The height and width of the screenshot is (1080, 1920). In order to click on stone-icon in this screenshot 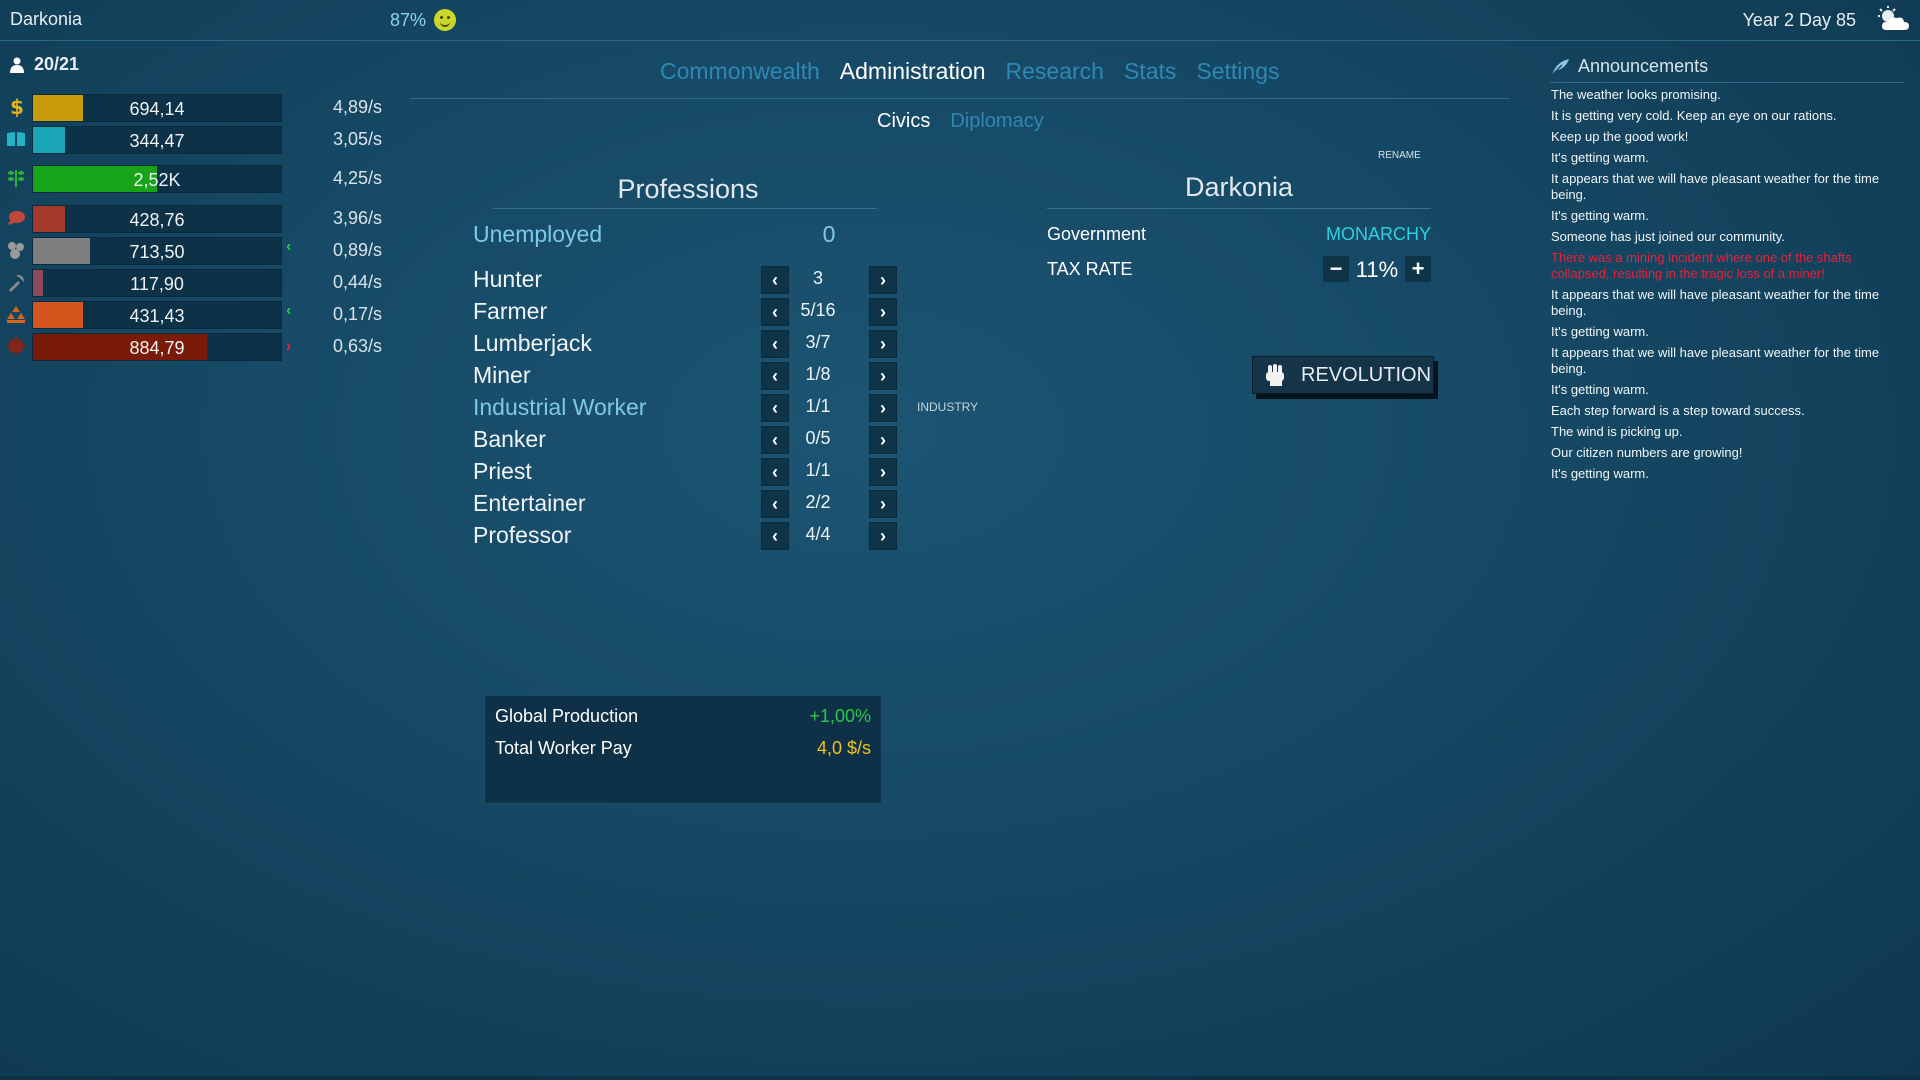, I will do `click(16, 250)`.